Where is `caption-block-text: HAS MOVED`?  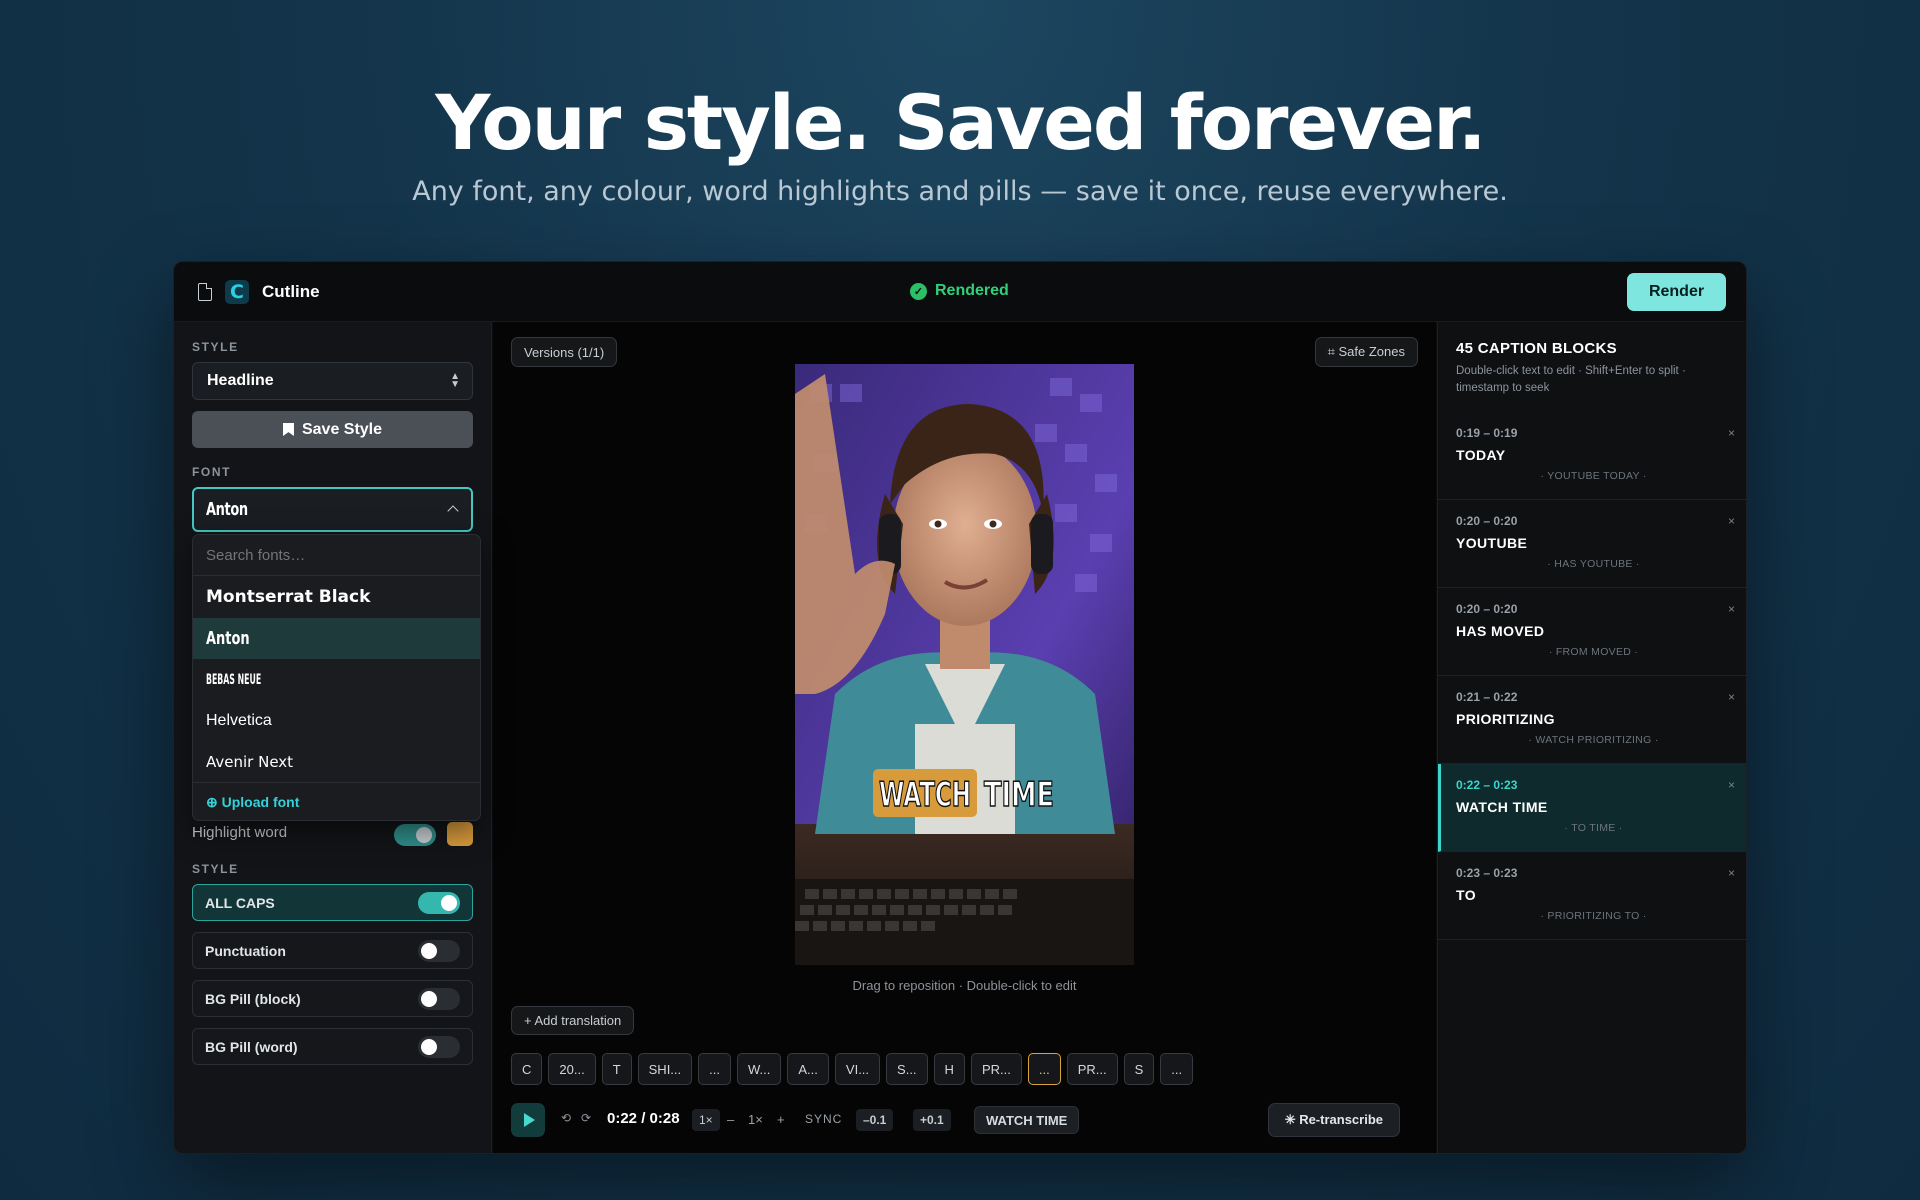 caption-block-text: HAS MOVED is located at coordinates (1593, 631).